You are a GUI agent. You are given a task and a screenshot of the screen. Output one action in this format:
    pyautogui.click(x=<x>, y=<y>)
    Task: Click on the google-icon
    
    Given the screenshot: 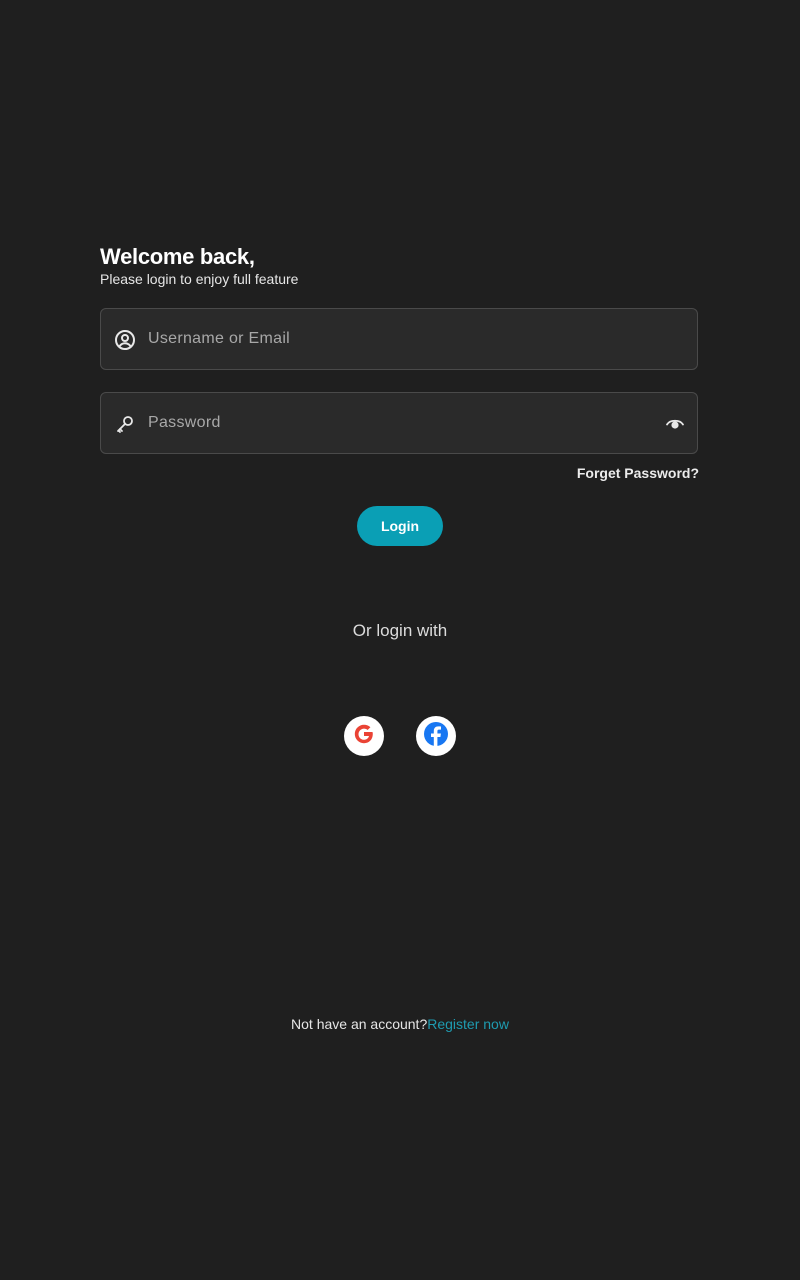 What is the action you would take?
    pyautogui.click(x=364, y=736)
    